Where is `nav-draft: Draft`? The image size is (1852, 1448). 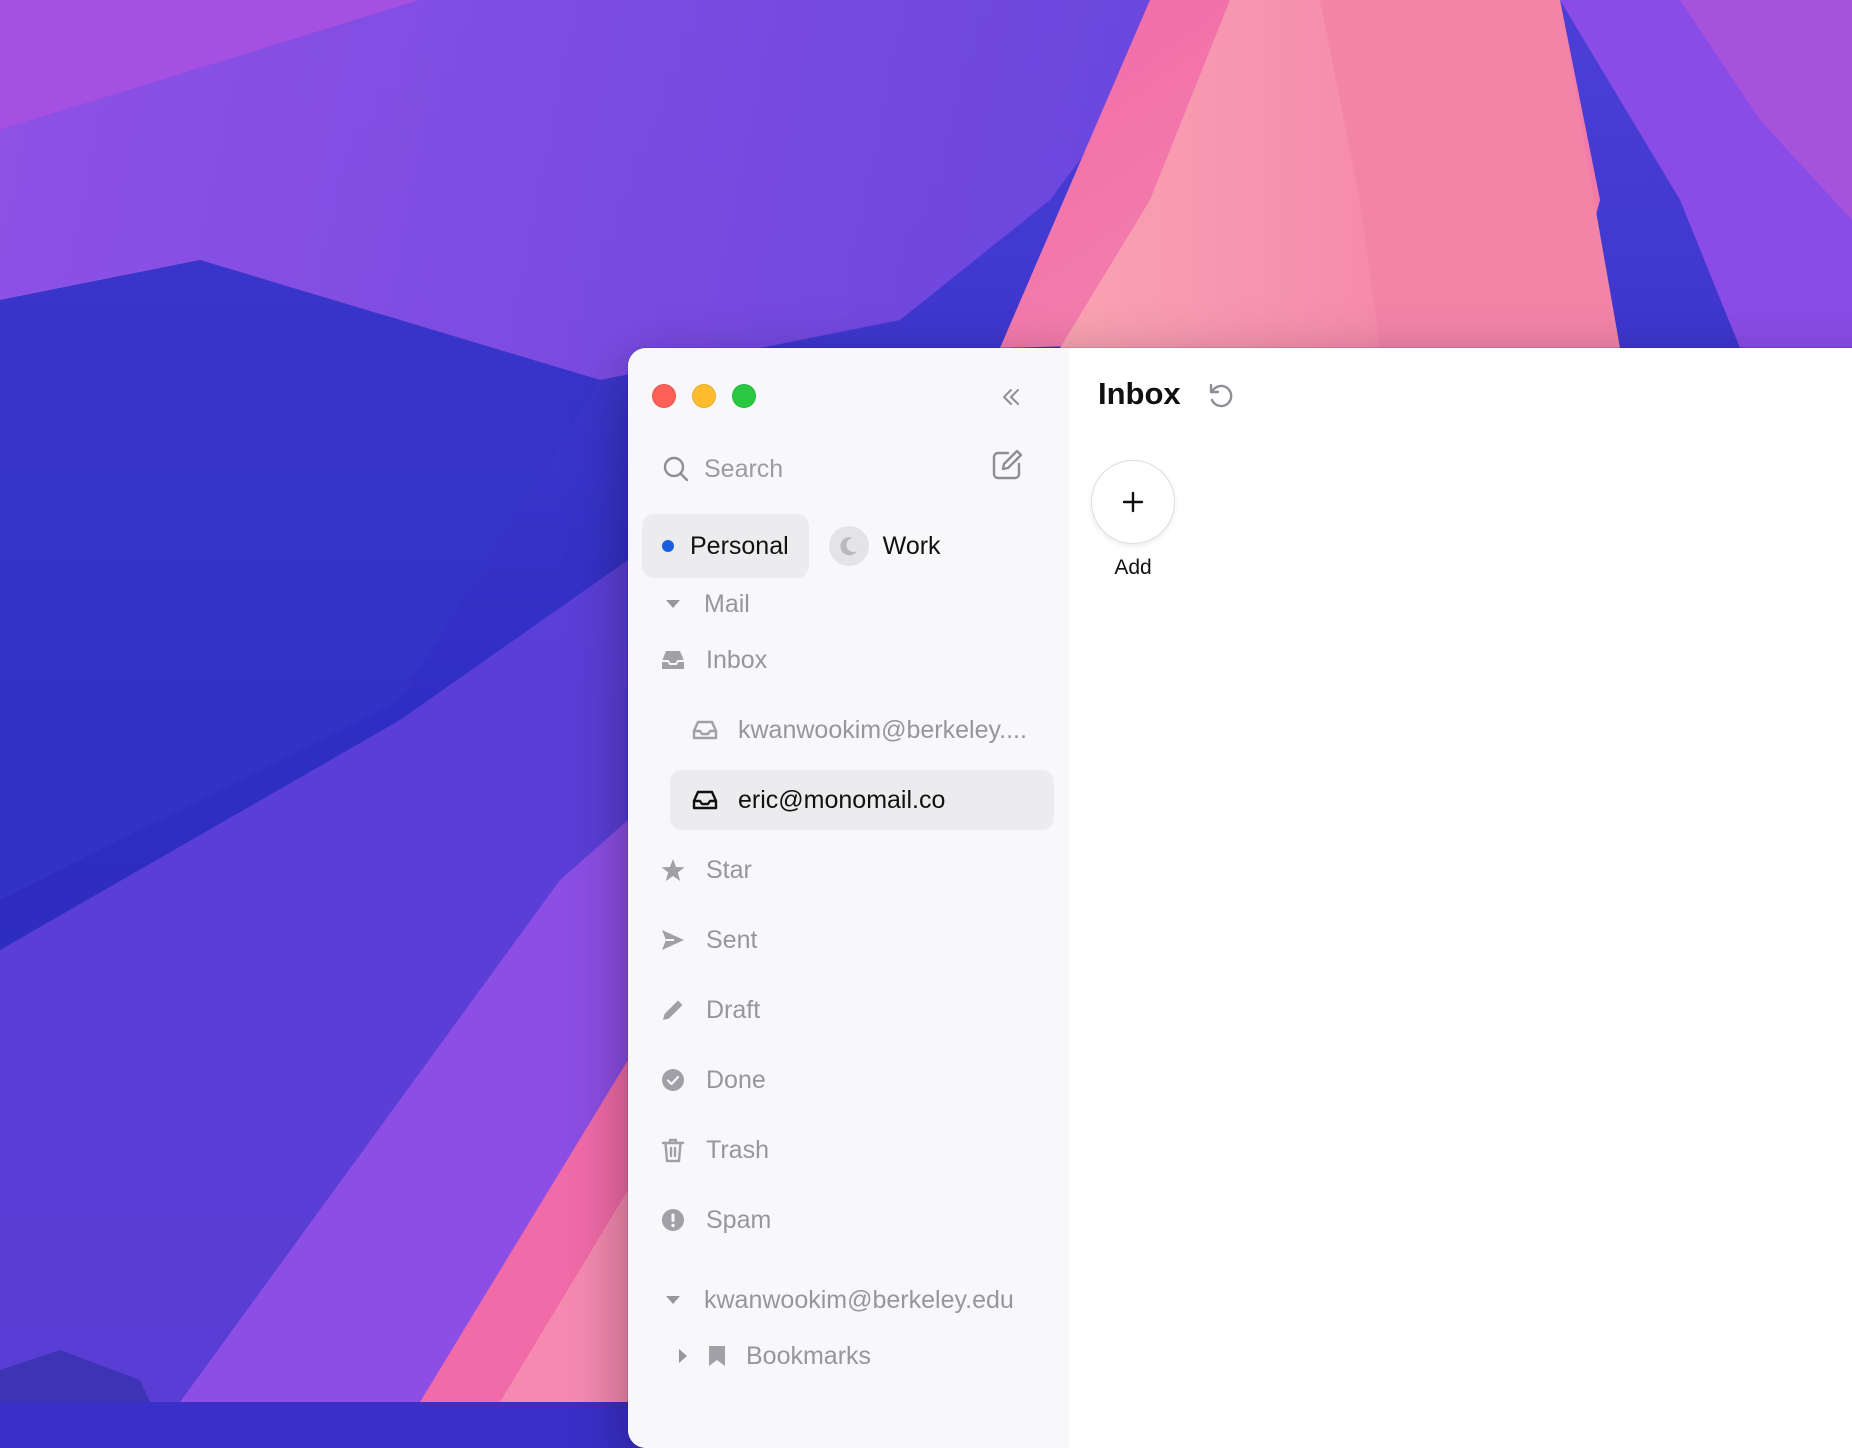 nav-draft: Draft is located at coordinates (847, 1010).